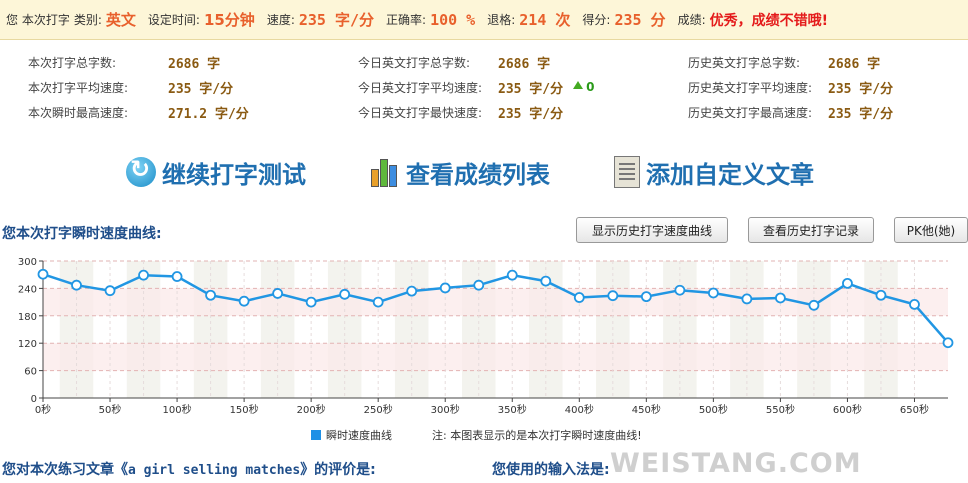 This screenshot has width=968, height=483. I want to click on stat-session-avg: 本次打字平均速度: 235 字/分, so click(130, 87).